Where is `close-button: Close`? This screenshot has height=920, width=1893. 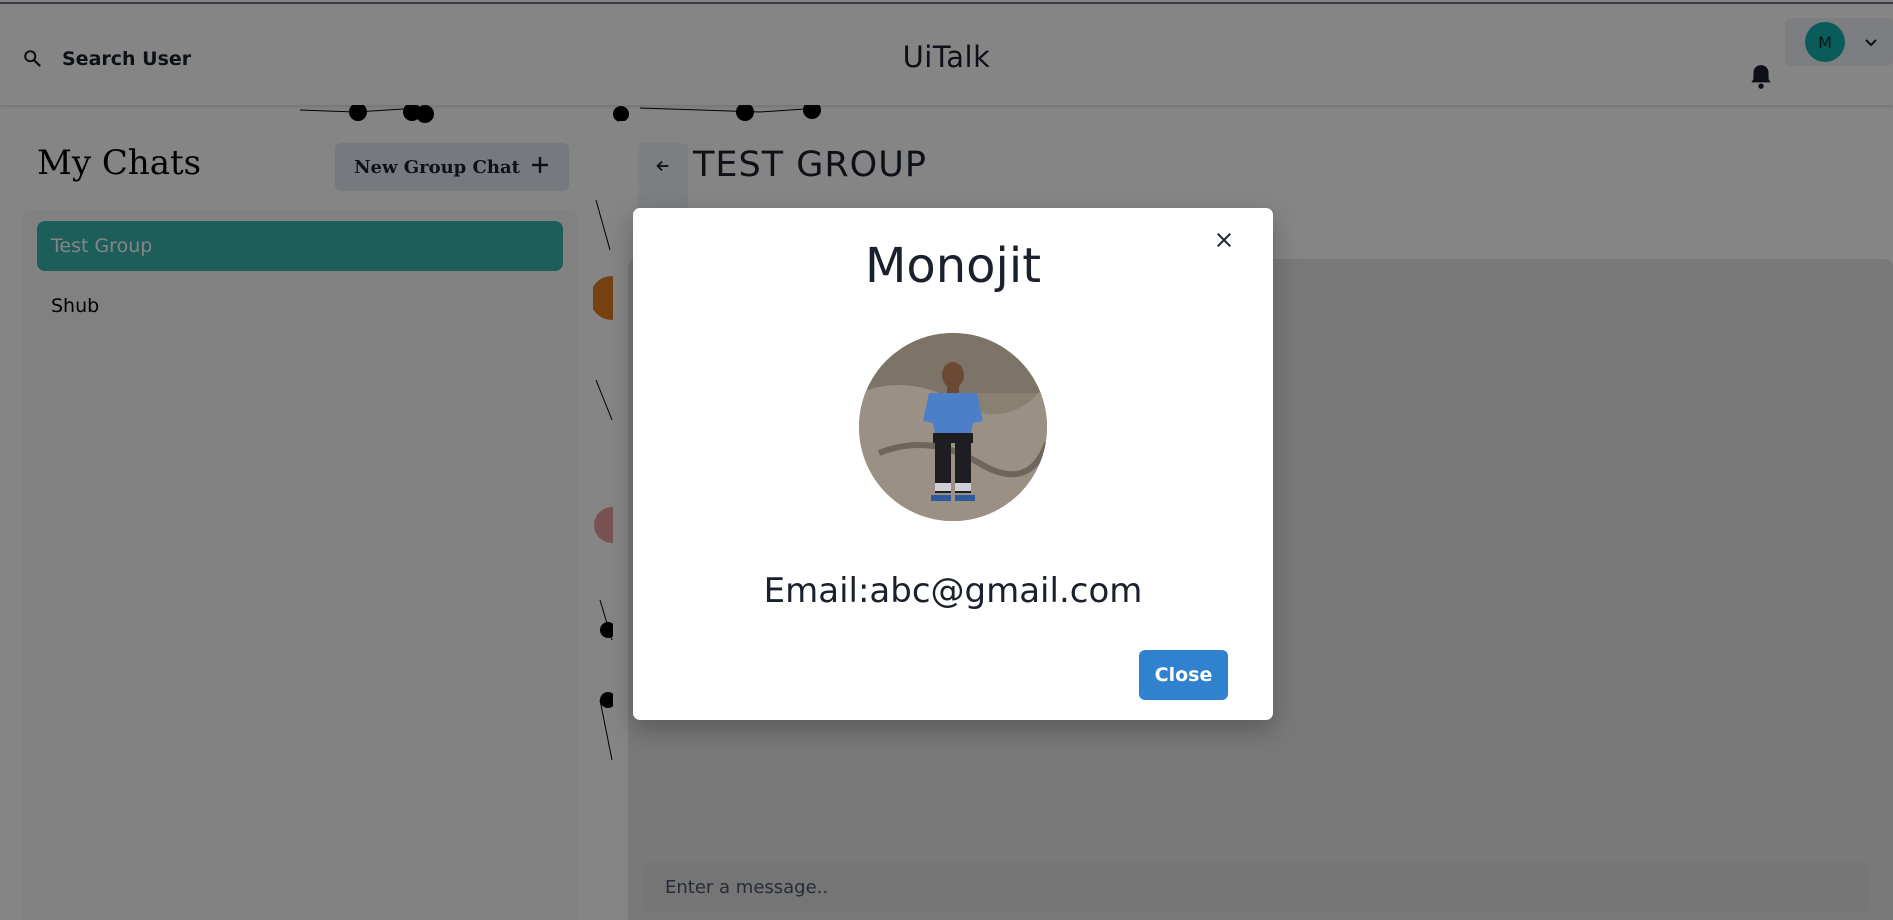
close-button: Close is located at coordinates (1183, 675).